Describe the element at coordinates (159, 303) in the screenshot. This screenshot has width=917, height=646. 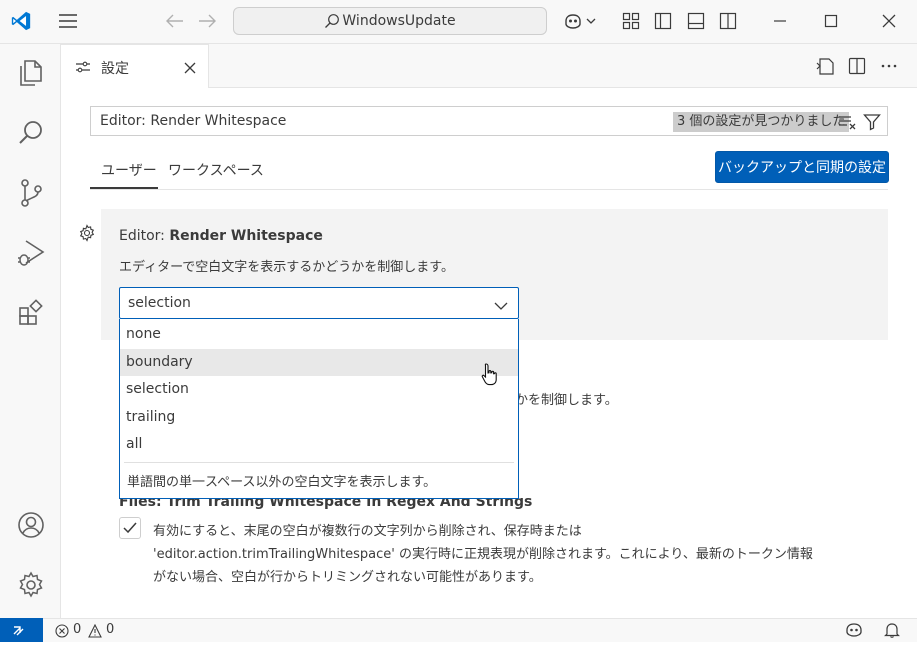
I see `select-value: selection` at that location.